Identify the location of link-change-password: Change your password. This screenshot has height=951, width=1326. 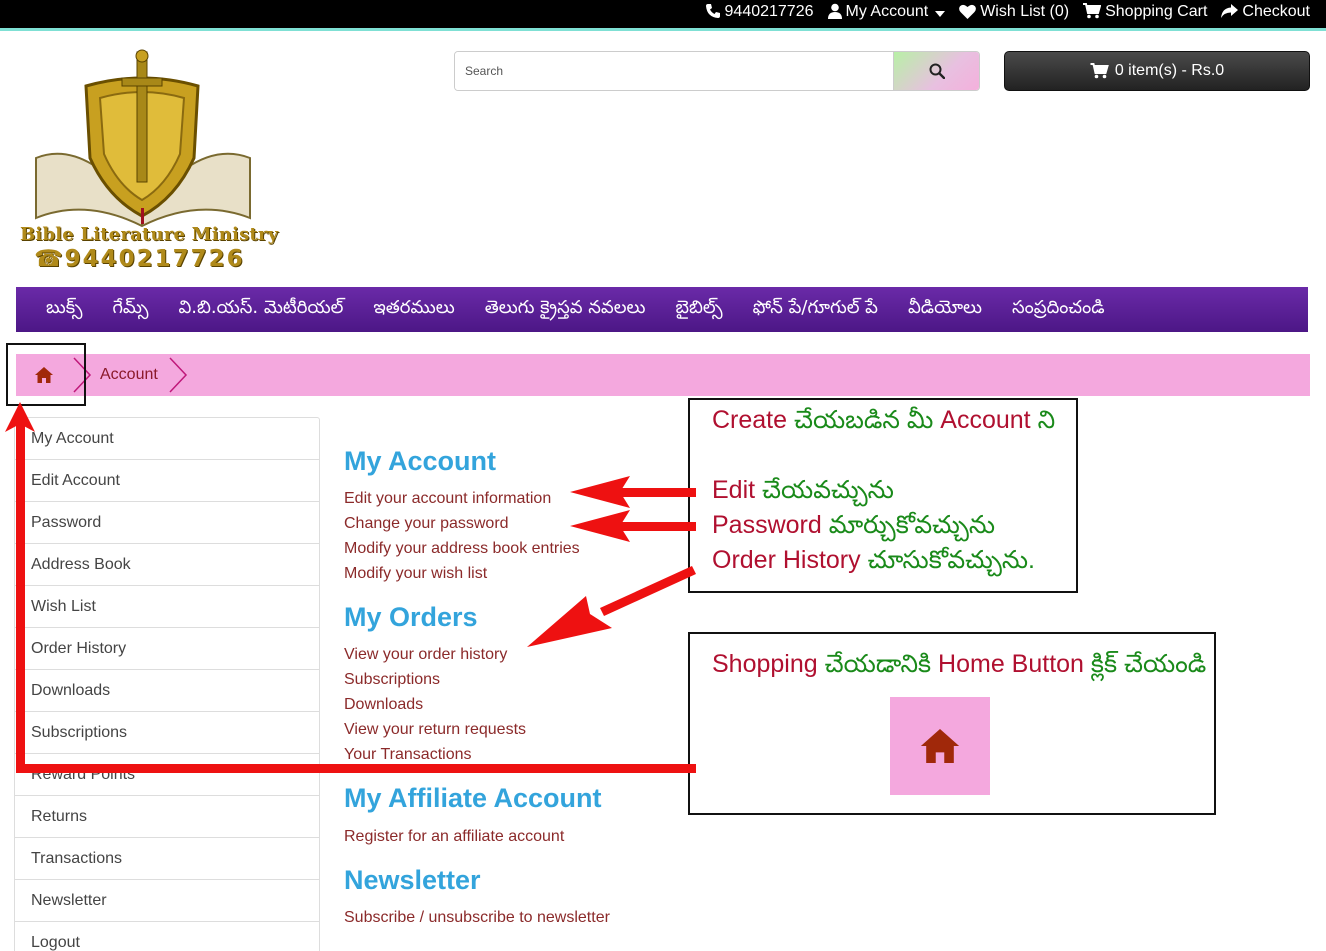
(426, 524).